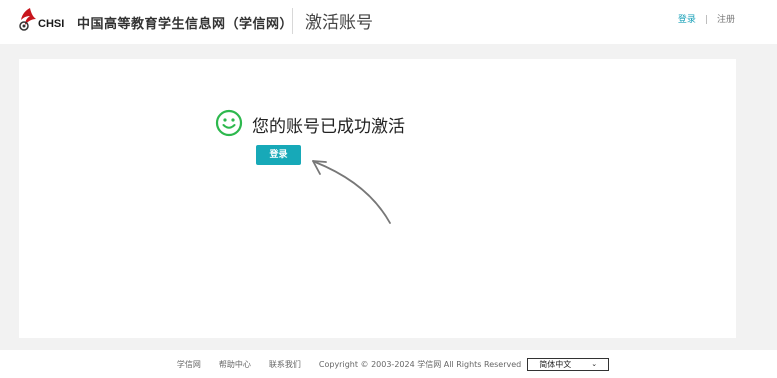 This screenshot has height=378, width=777. What do you see at coordinates (594, 363) in the screenshot?
I see `chevron-down-icon: ⌄` at bounding box center [594, 363].